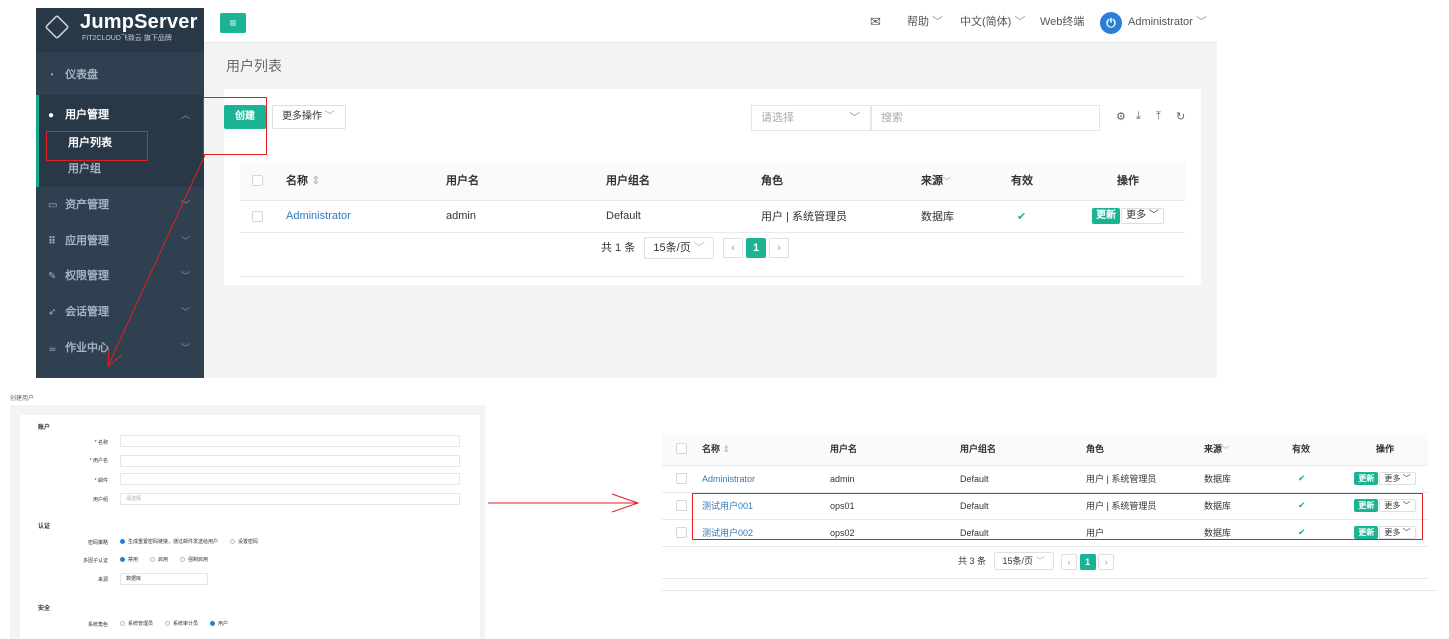 This screenshot has width=1449, height=639. Describe the element at coordinates (44, 609) in the screenshot. I see `section-security: 安全` at that location.